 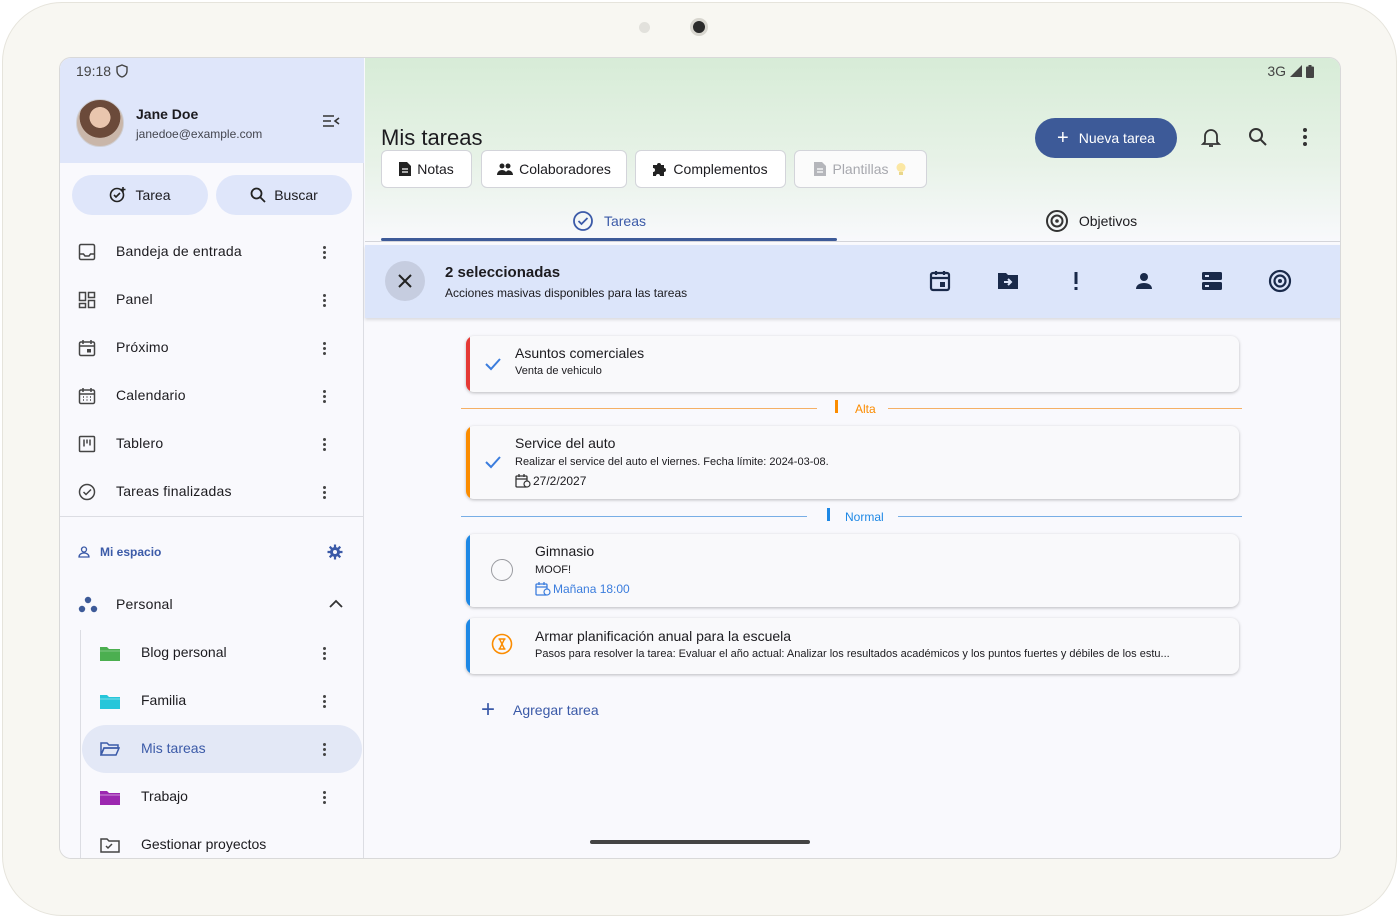 I want to click on dashboard-icon, so click(x=87, y=300).